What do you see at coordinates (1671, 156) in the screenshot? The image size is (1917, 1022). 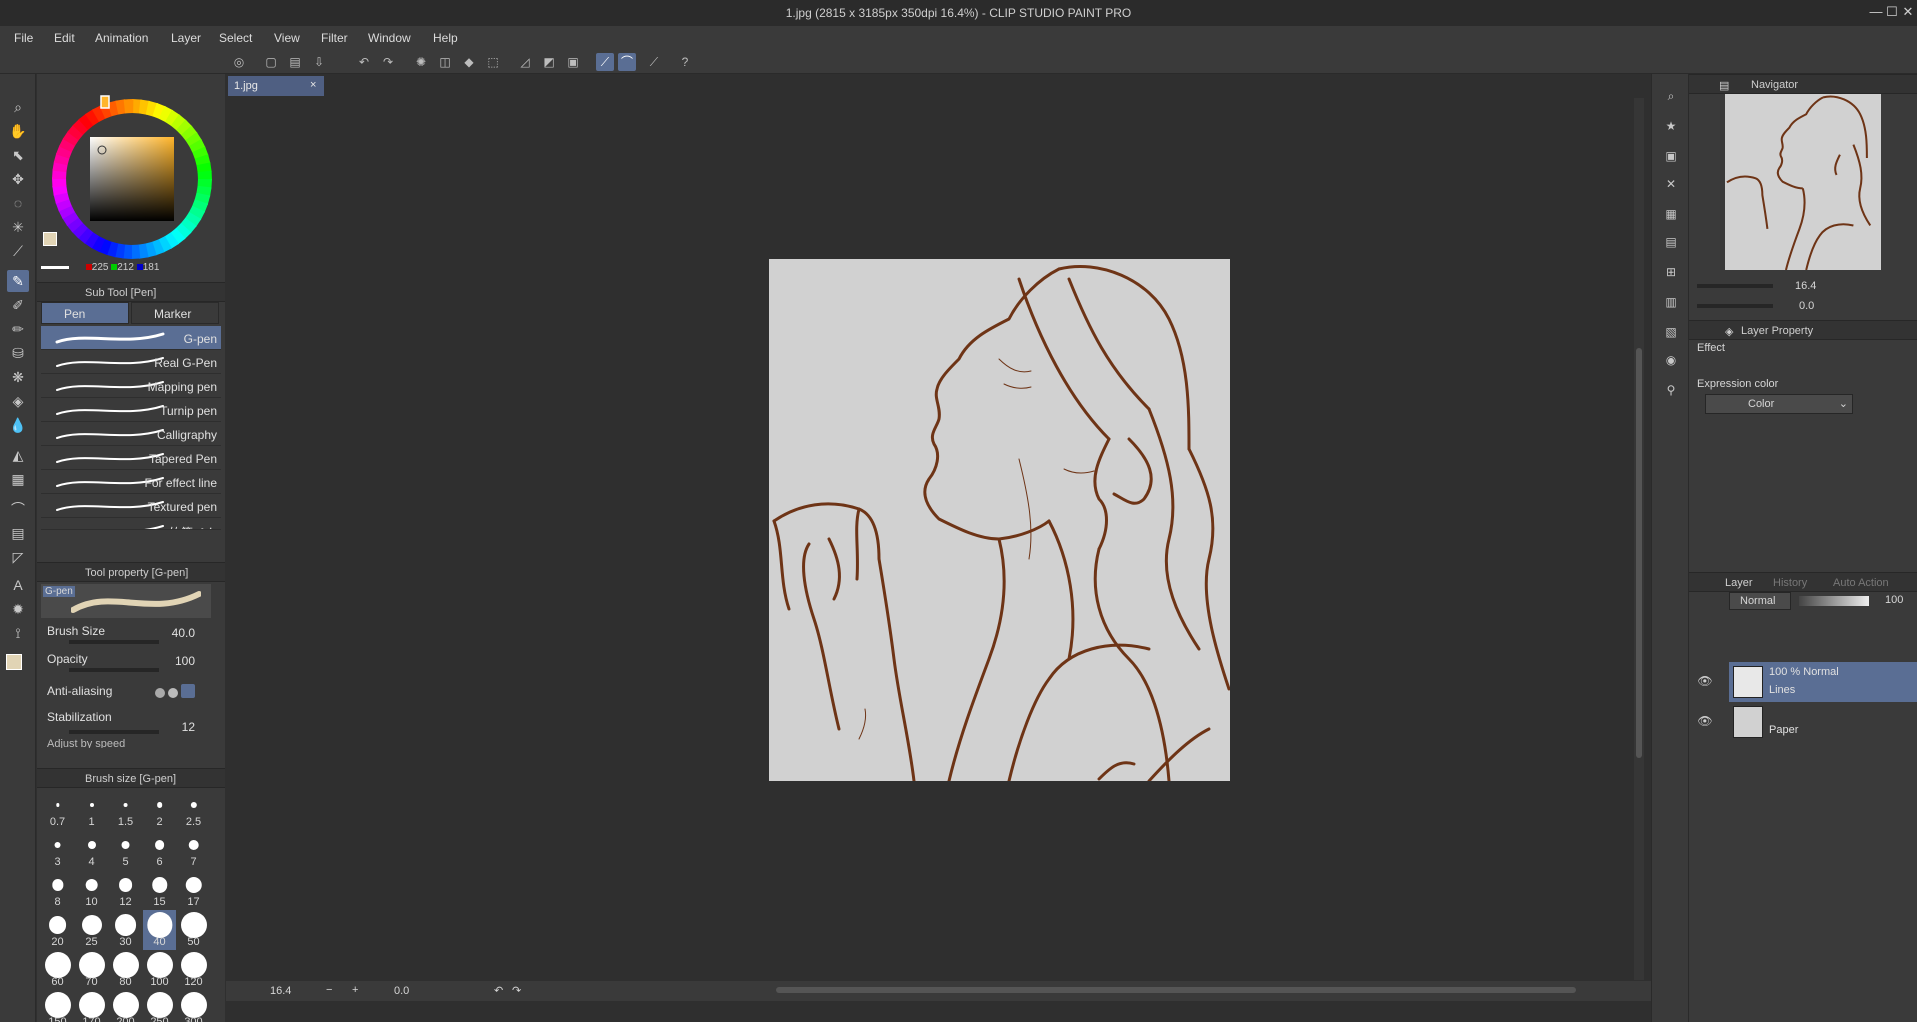 I see `material-icon: ▣` at bounding box center [1671, 156].